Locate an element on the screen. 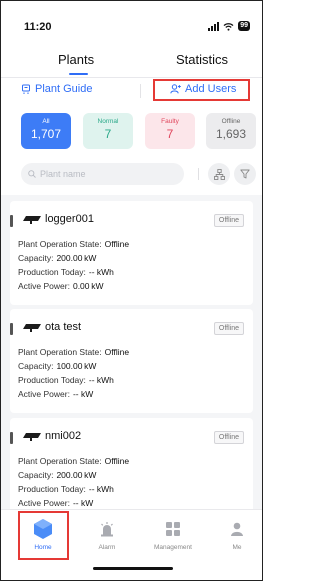 The height and width of the screenshot is (581, 320). nav-management: Management is located at coordinates (173, 533).